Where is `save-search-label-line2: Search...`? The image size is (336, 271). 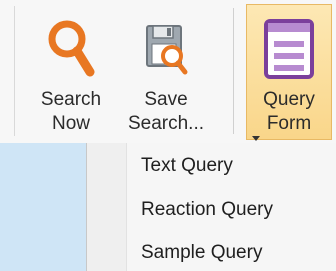 save-search-label-line2: Search... is located at coordinates (166, 123).